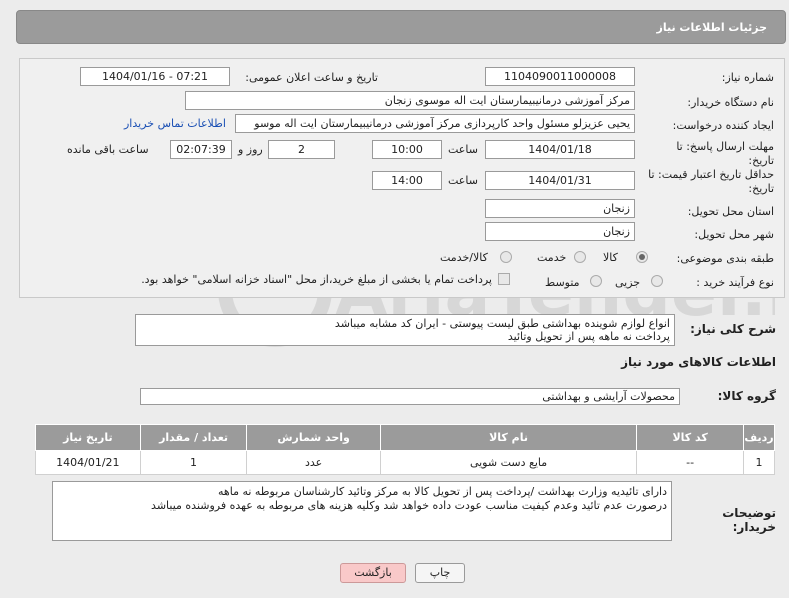  What do you see at coordinates (193, 437) in the screenshot?
I see `col-header-qty: تعداد / مقدار` at bounding box center [193, 437].